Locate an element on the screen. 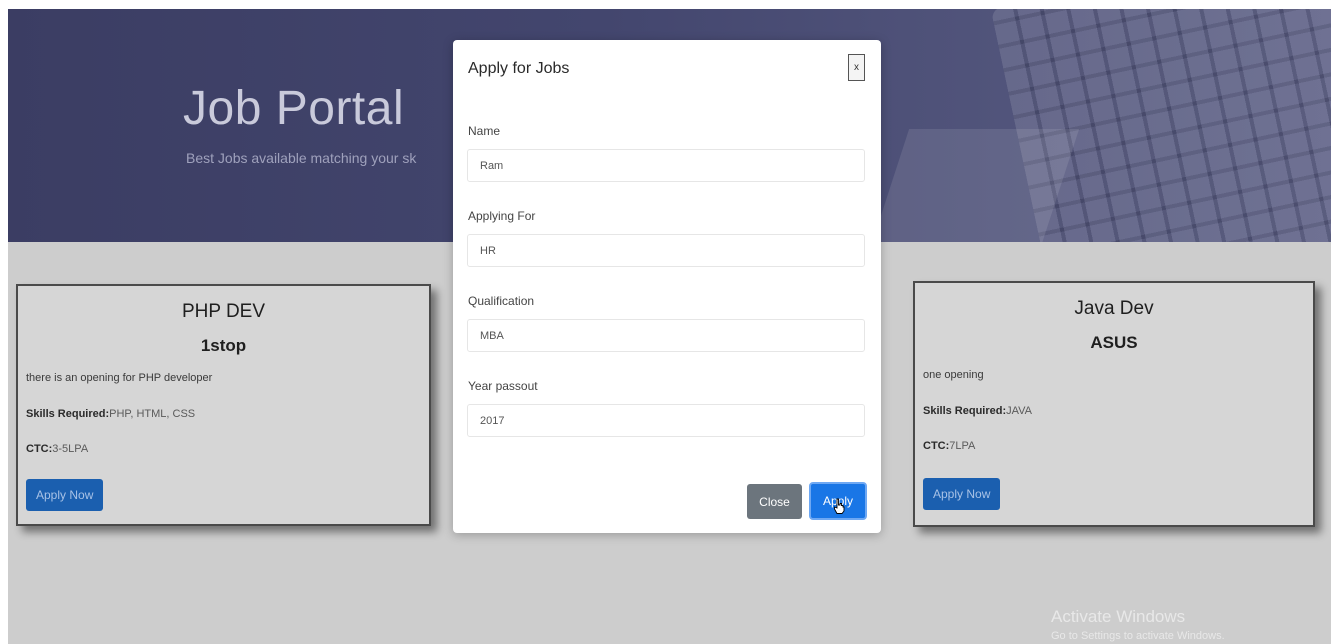 Image resolution: width=1331 pixels, height=644 pixels. applying-for-input is located at coordinates (666, 250).